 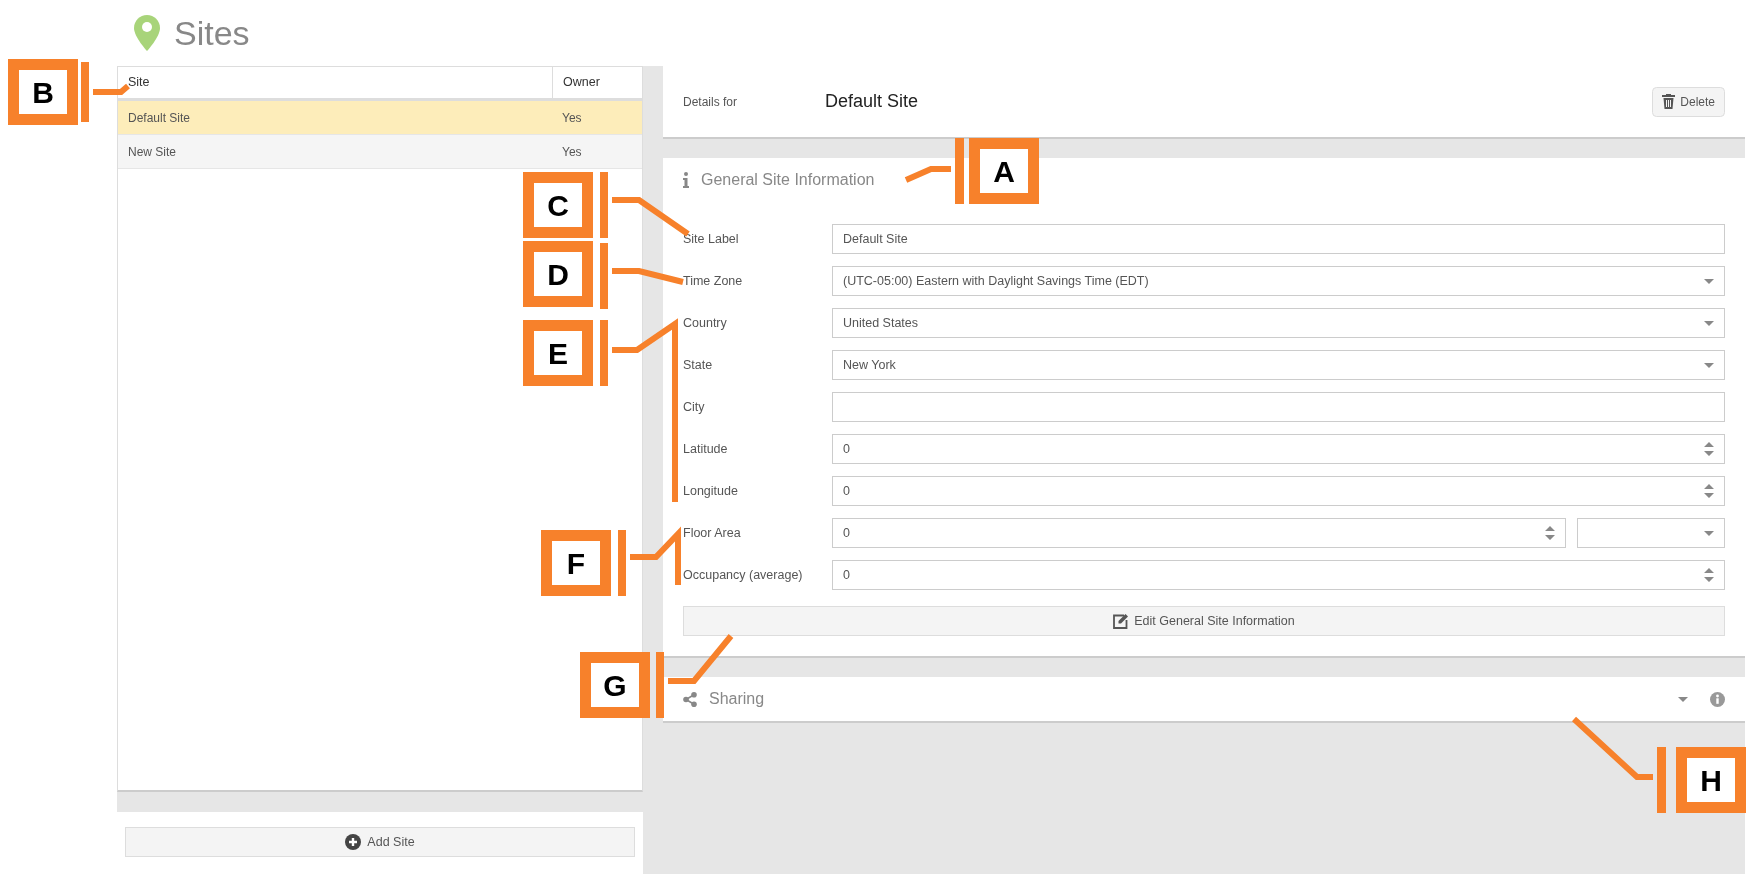 What do you see at coordinates (698, 365) in the screenshot?
I see `field-label: State` at bounding box center [698, 365].